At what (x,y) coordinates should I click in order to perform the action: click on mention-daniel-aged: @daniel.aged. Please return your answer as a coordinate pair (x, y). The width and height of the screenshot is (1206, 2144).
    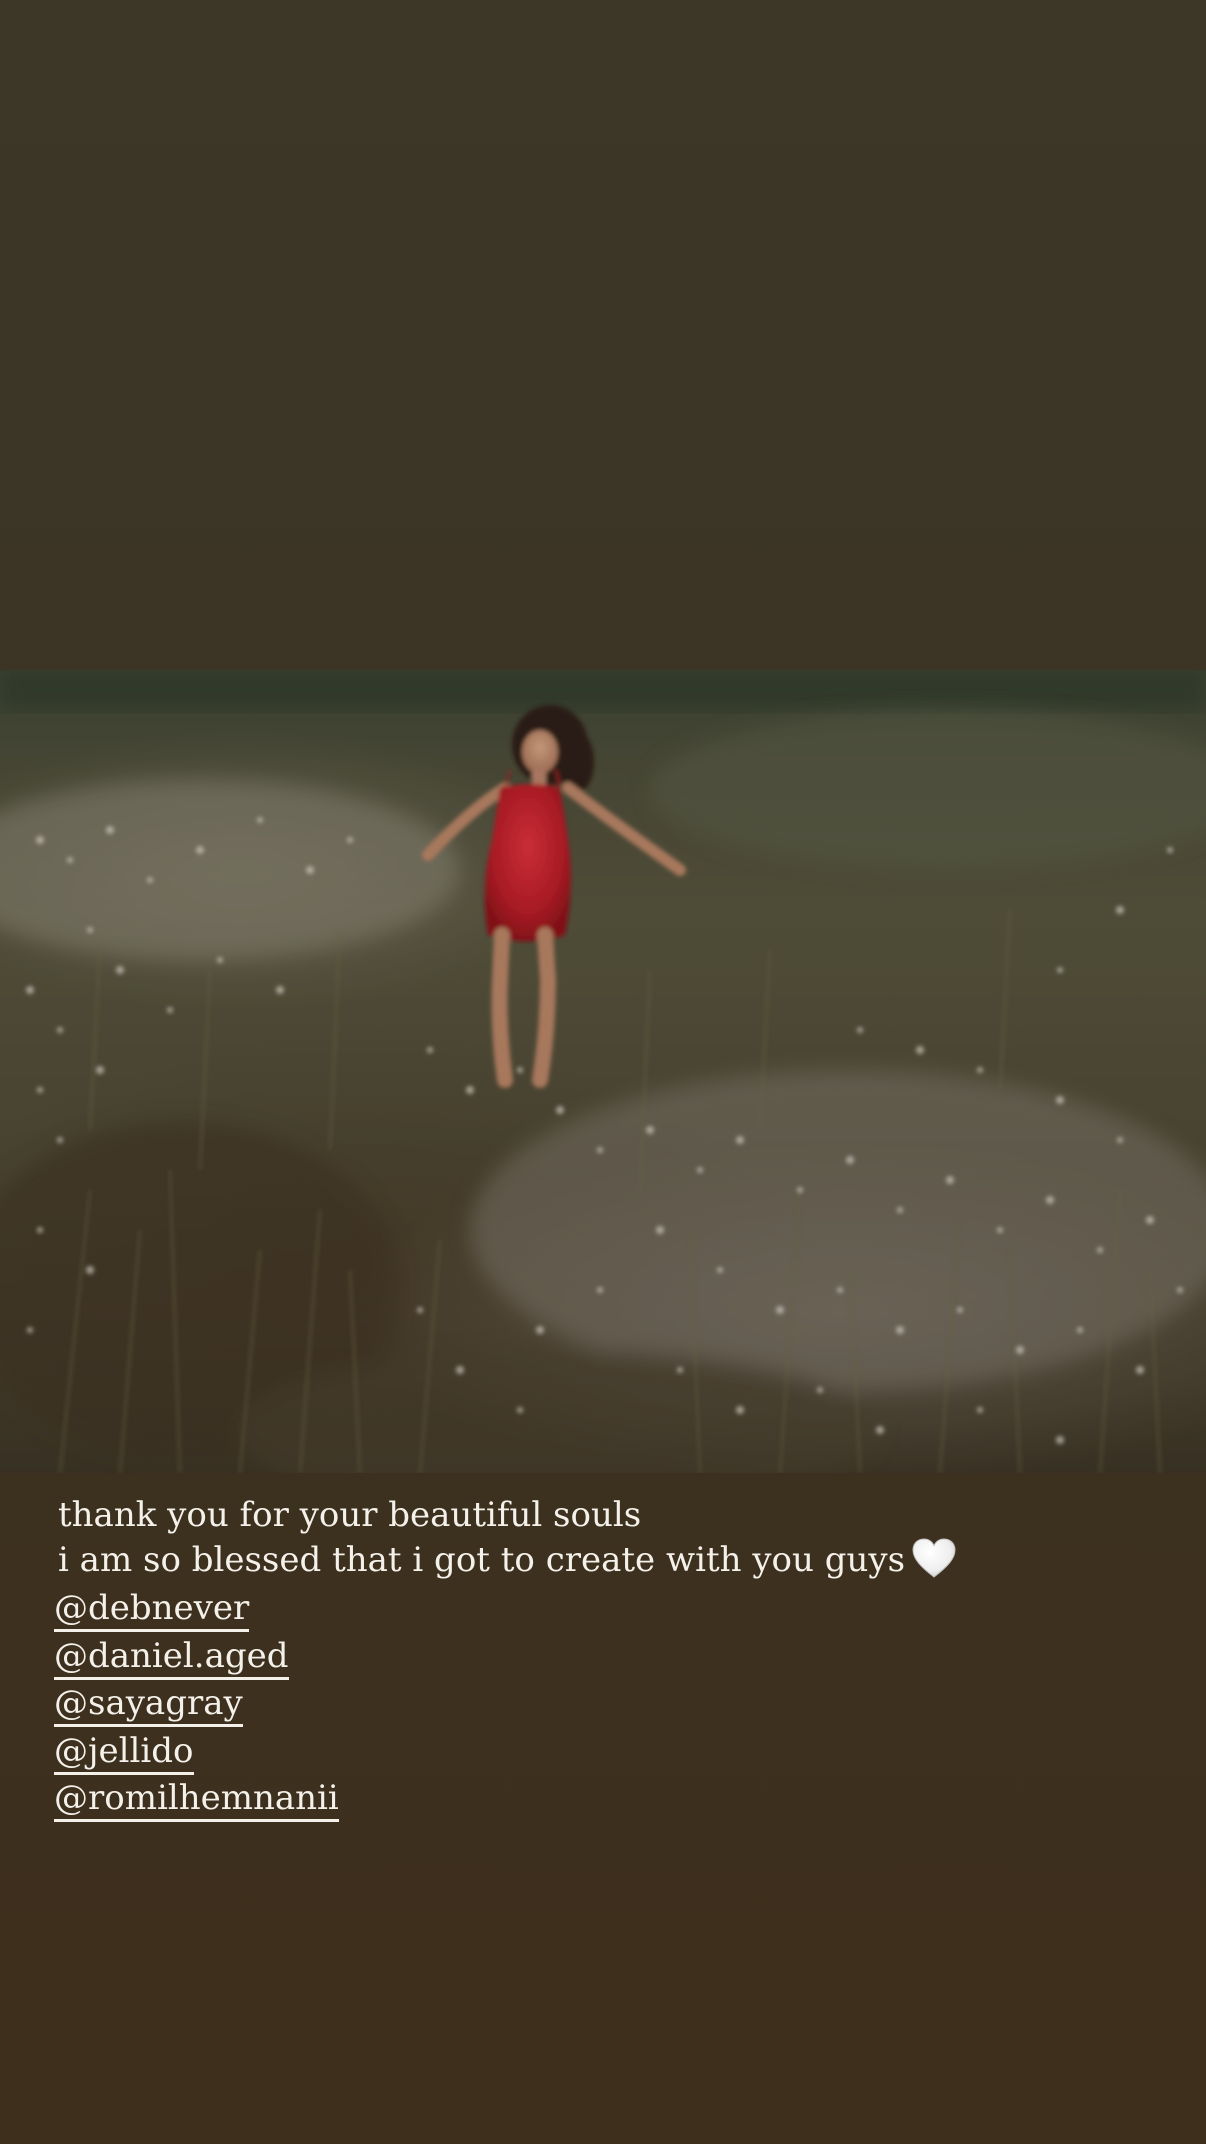
    Looking at the image, I should click on (171, 1658).